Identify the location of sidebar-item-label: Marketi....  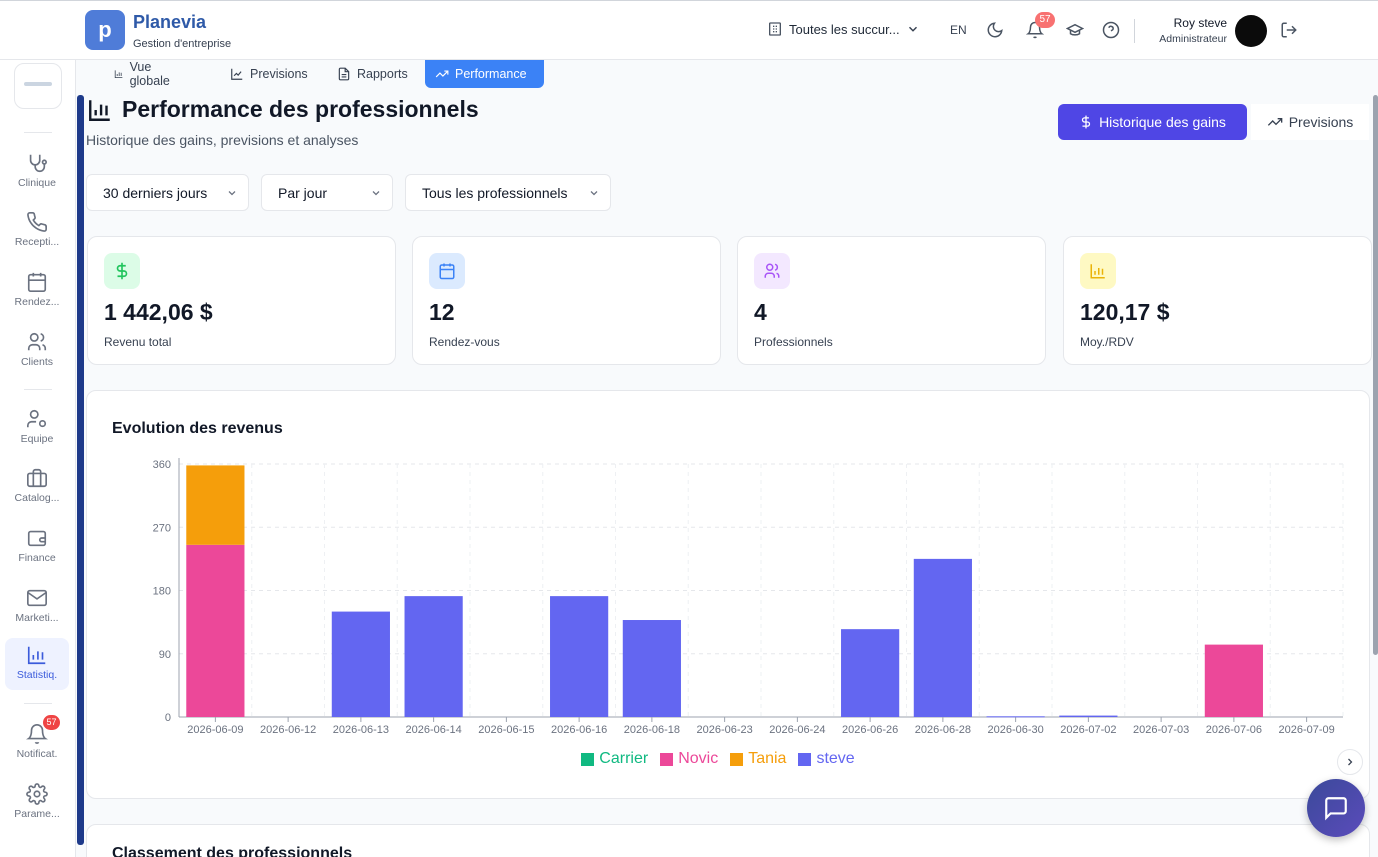
(37, 618).